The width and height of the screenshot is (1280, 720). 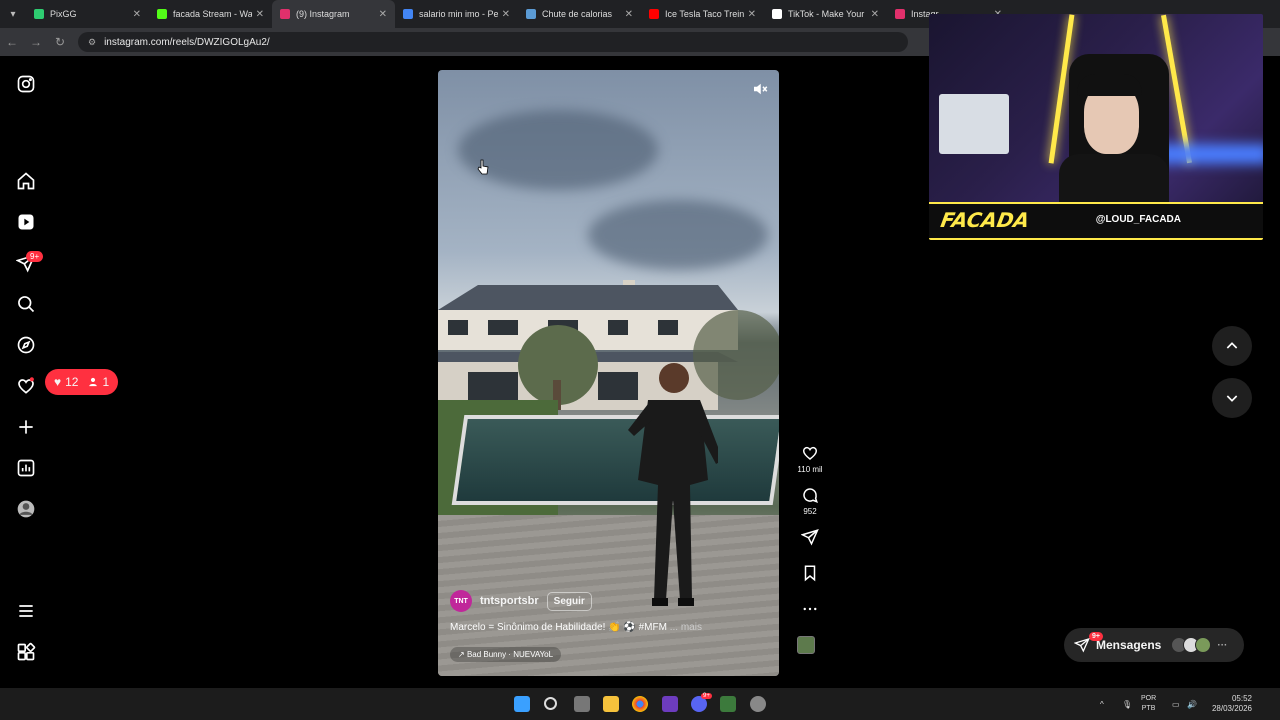 What do you see at coordinates (758, 704) in the screenshot?
I see `settings-icon` at bounding box center [758, 704].